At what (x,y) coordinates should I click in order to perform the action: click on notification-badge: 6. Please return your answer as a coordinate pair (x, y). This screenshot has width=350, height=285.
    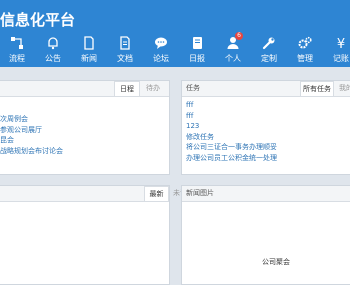
    Looking at the image, I should click on (239, 36).